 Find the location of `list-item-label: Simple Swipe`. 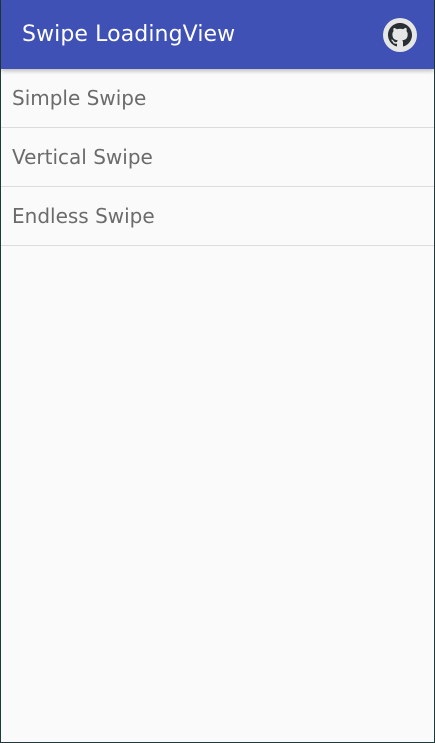

list-item-label: Simple Swipe is located at coordinates (79, 98).